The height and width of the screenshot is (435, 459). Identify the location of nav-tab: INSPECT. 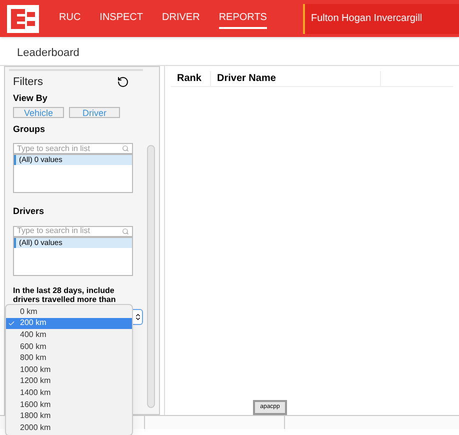
(122, 18).